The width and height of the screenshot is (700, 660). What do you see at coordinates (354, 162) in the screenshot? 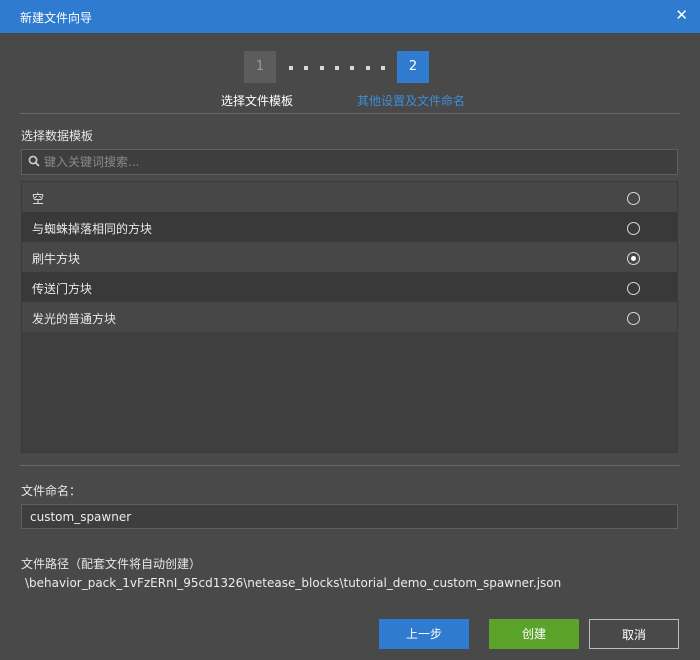
I see `template-search-input` at bounding box center [354, 162].